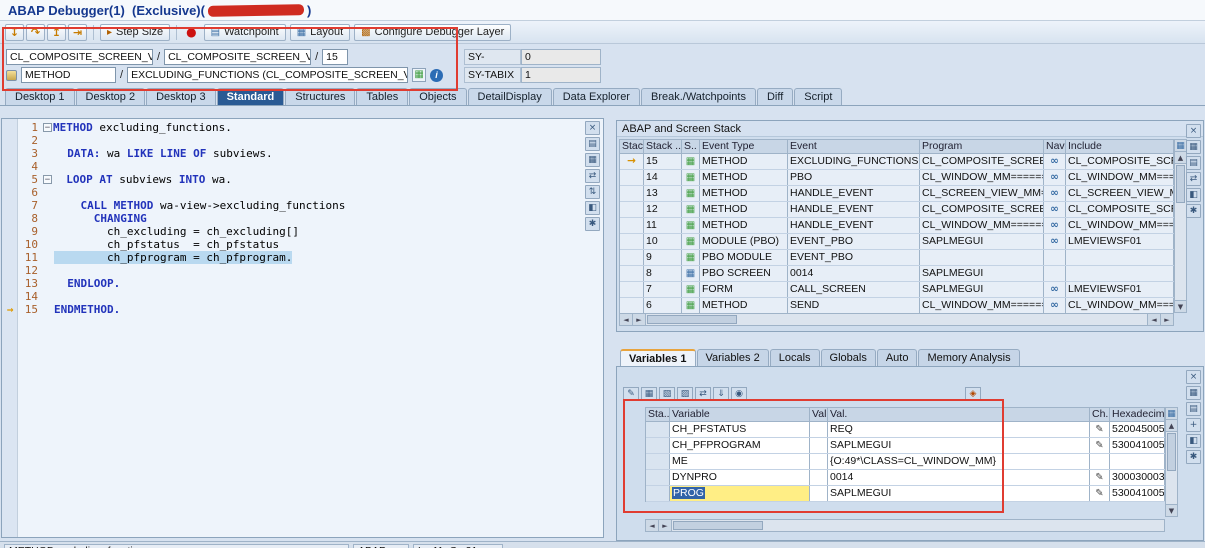 This screenshot has width=1205, height=548. I want to click on stack-row: 7 ▦ FORM CALL_SCREEN SAPLMEGUI ∞ LMEVIEWSF01, so click(897, 290).